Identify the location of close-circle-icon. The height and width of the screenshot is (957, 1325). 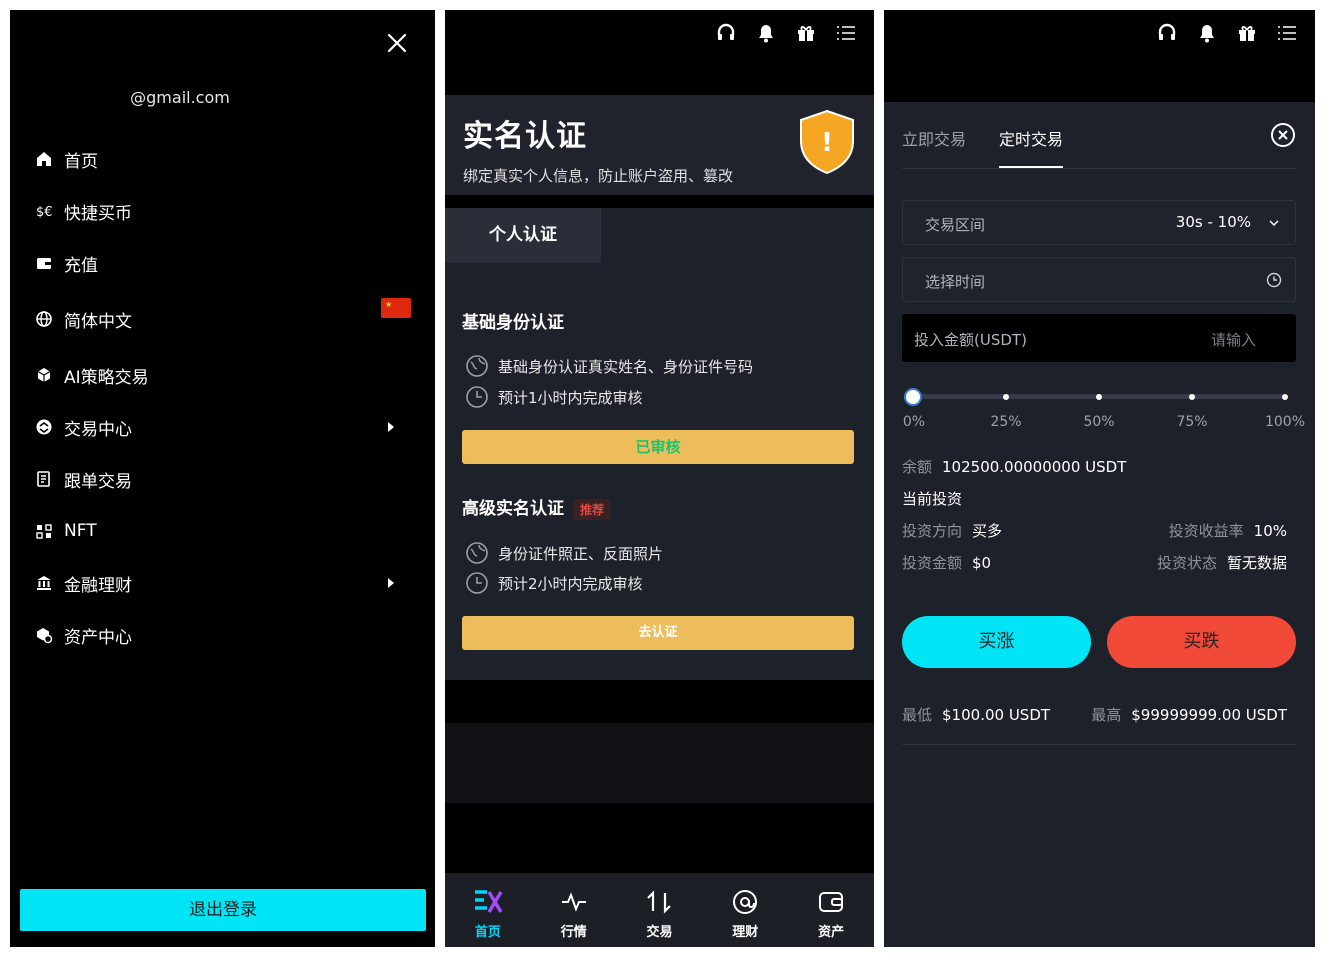
(1283, 135).